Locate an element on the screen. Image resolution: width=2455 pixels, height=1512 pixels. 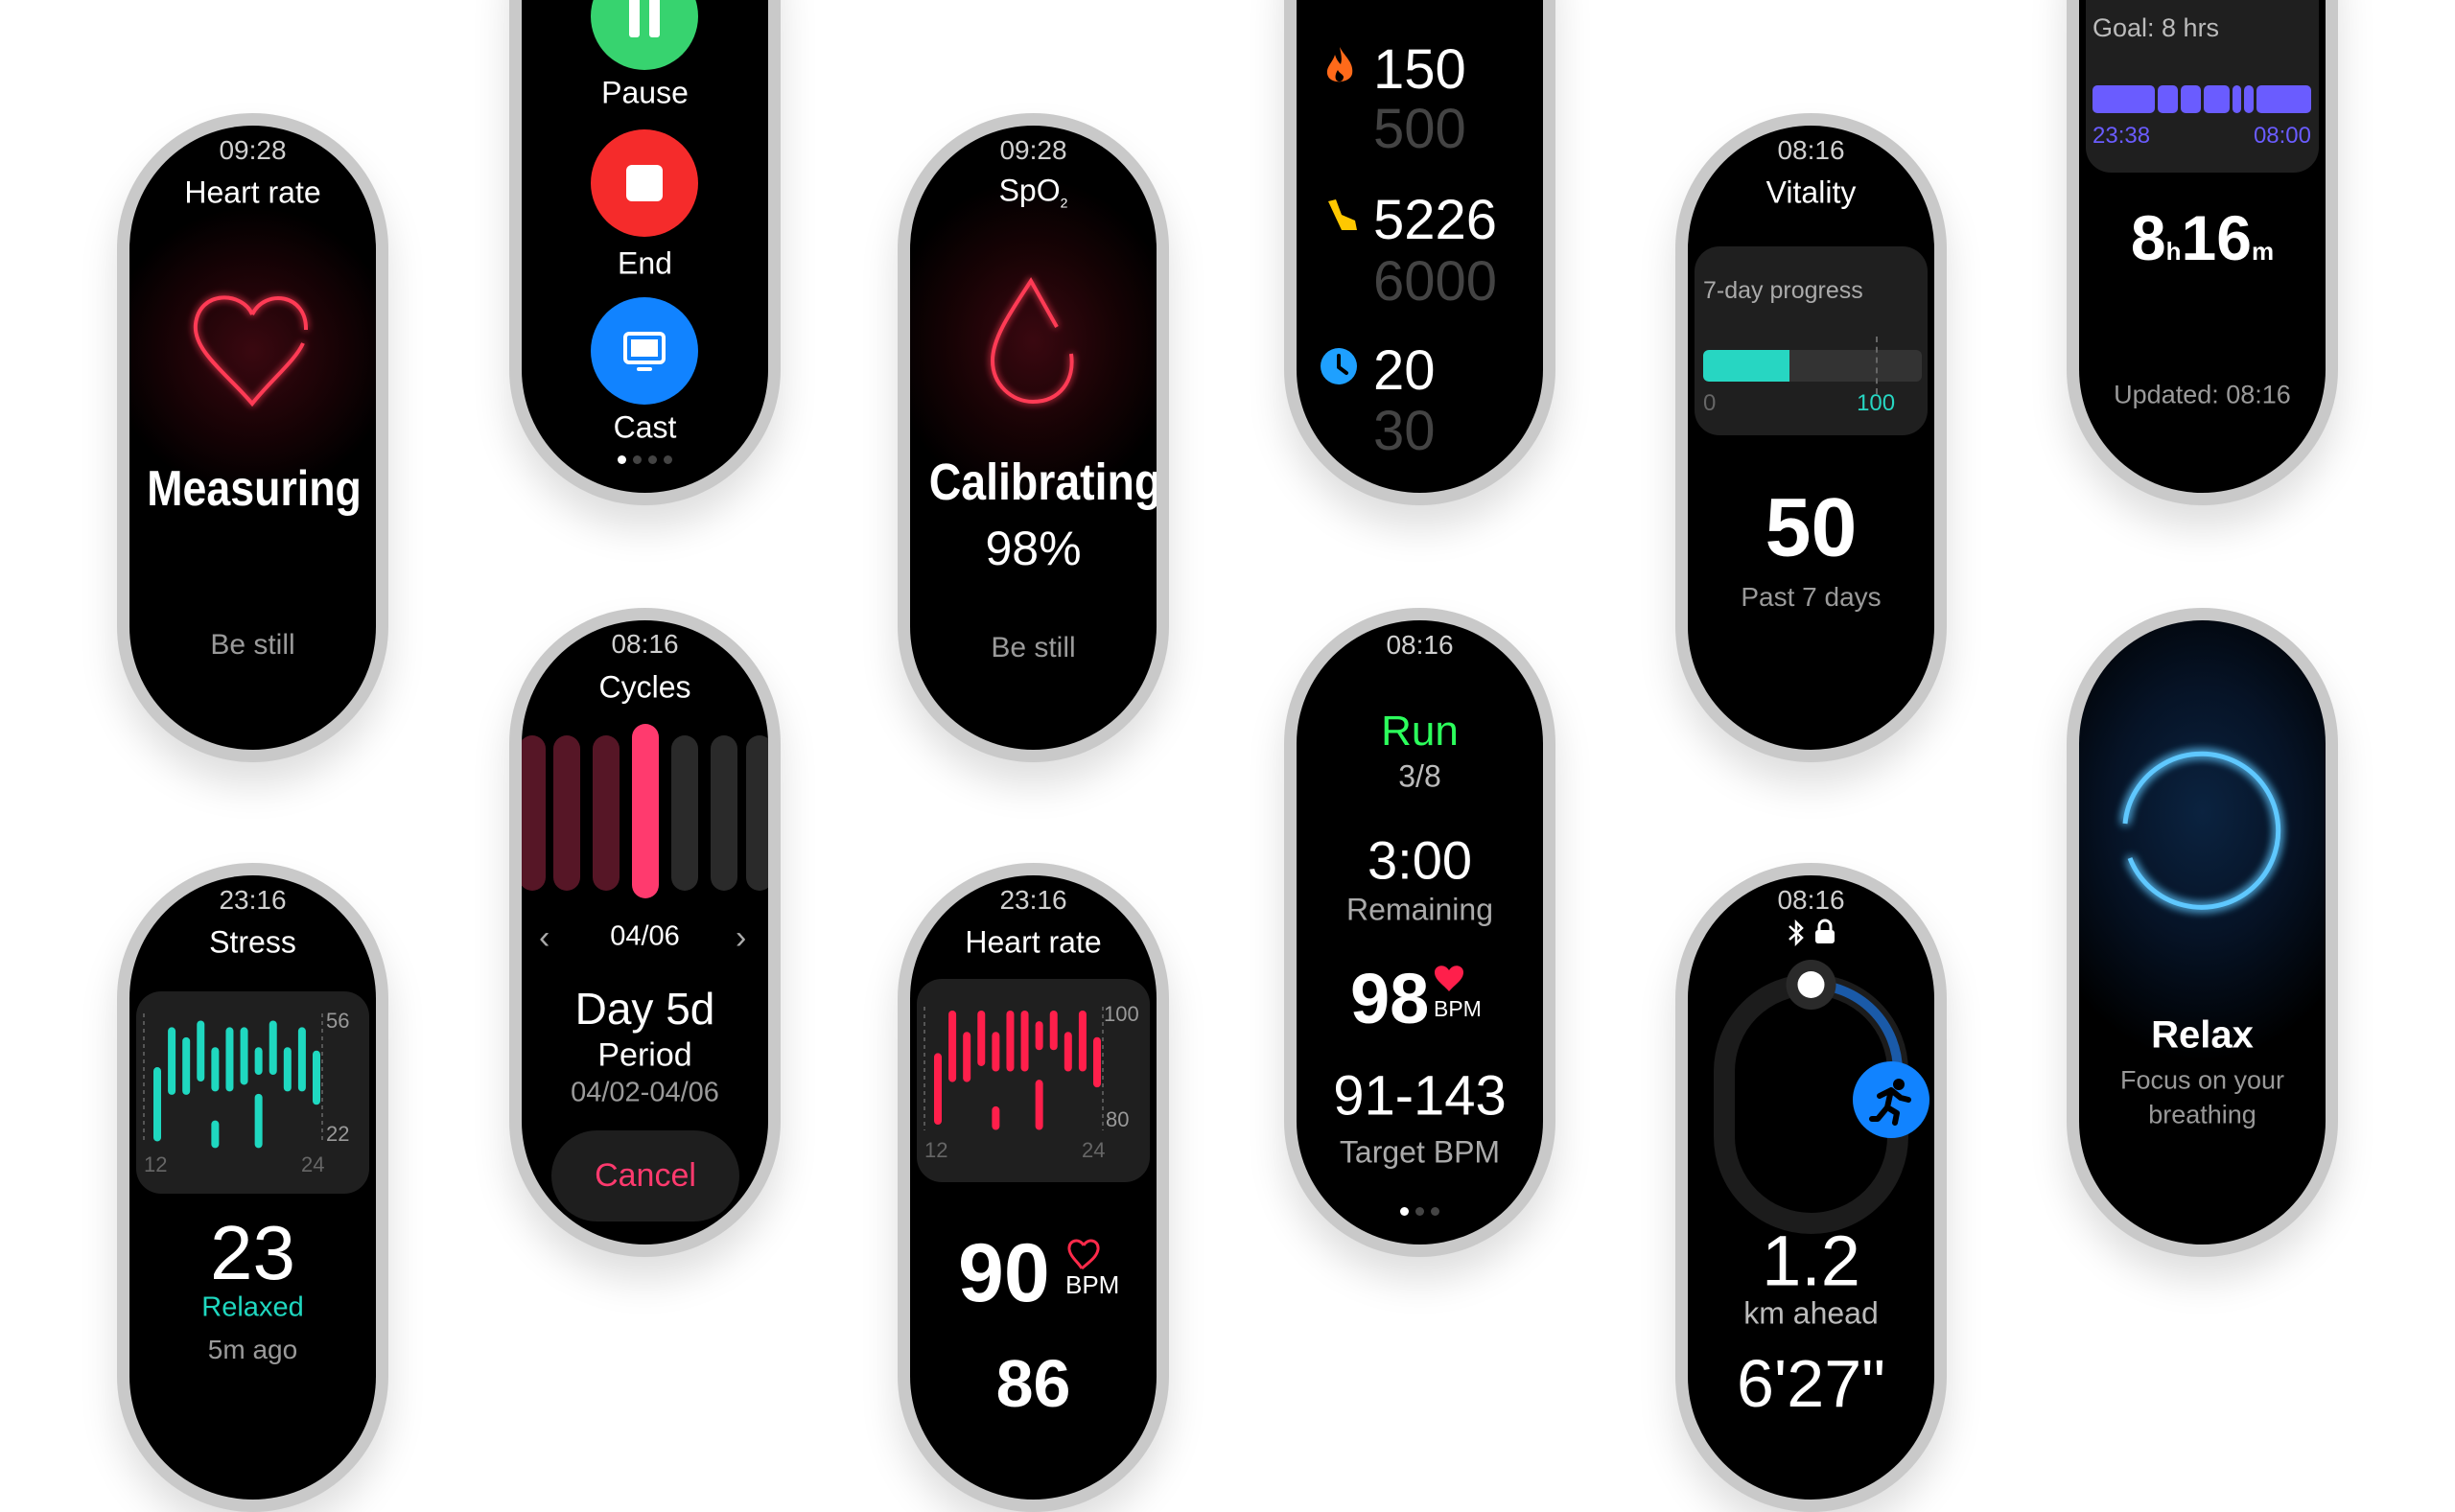
vitality-score: 50 is located at coordinates (1811, 527).